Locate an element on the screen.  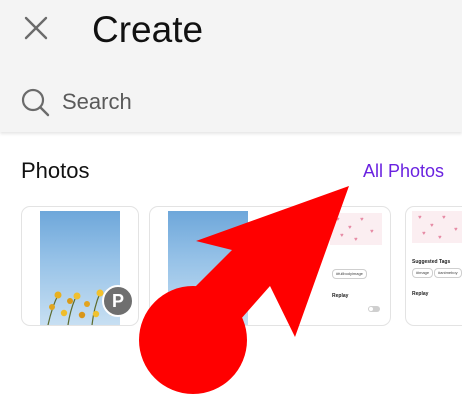
search-icon is located at coordinates (35, 102).